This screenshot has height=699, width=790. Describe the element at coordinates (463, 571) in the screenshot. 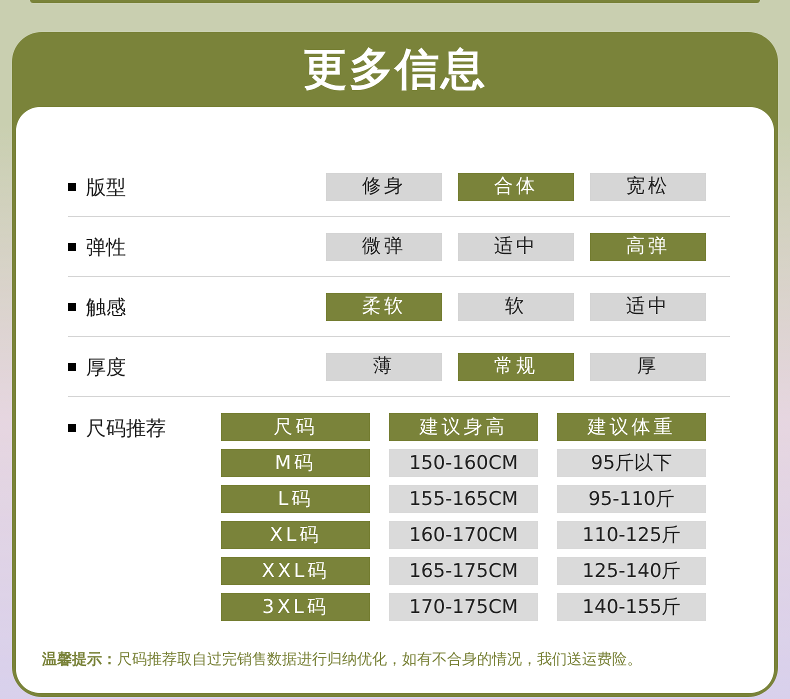

I see `table-cell: 165-175CM` at that location.